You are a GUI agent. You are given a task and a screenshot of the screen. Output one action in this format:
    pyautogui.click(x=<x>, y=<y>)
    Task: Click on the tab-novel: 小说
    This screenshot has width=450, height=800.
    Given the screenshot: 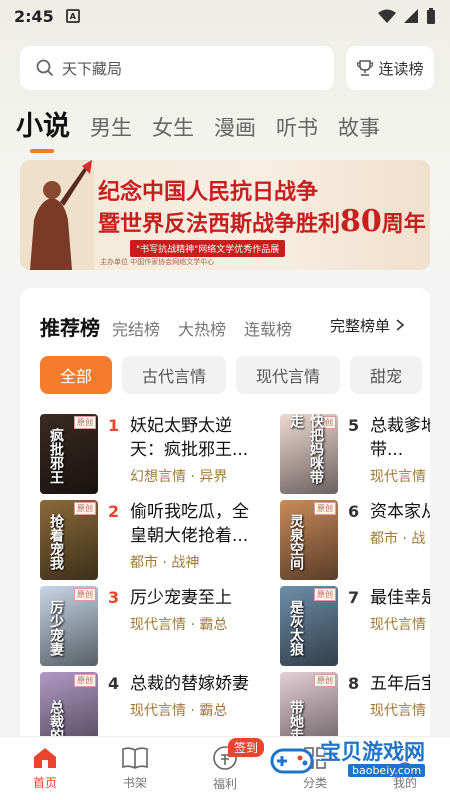 What is the action you would take?
    pyautogui.click(x=43, y=128)
    